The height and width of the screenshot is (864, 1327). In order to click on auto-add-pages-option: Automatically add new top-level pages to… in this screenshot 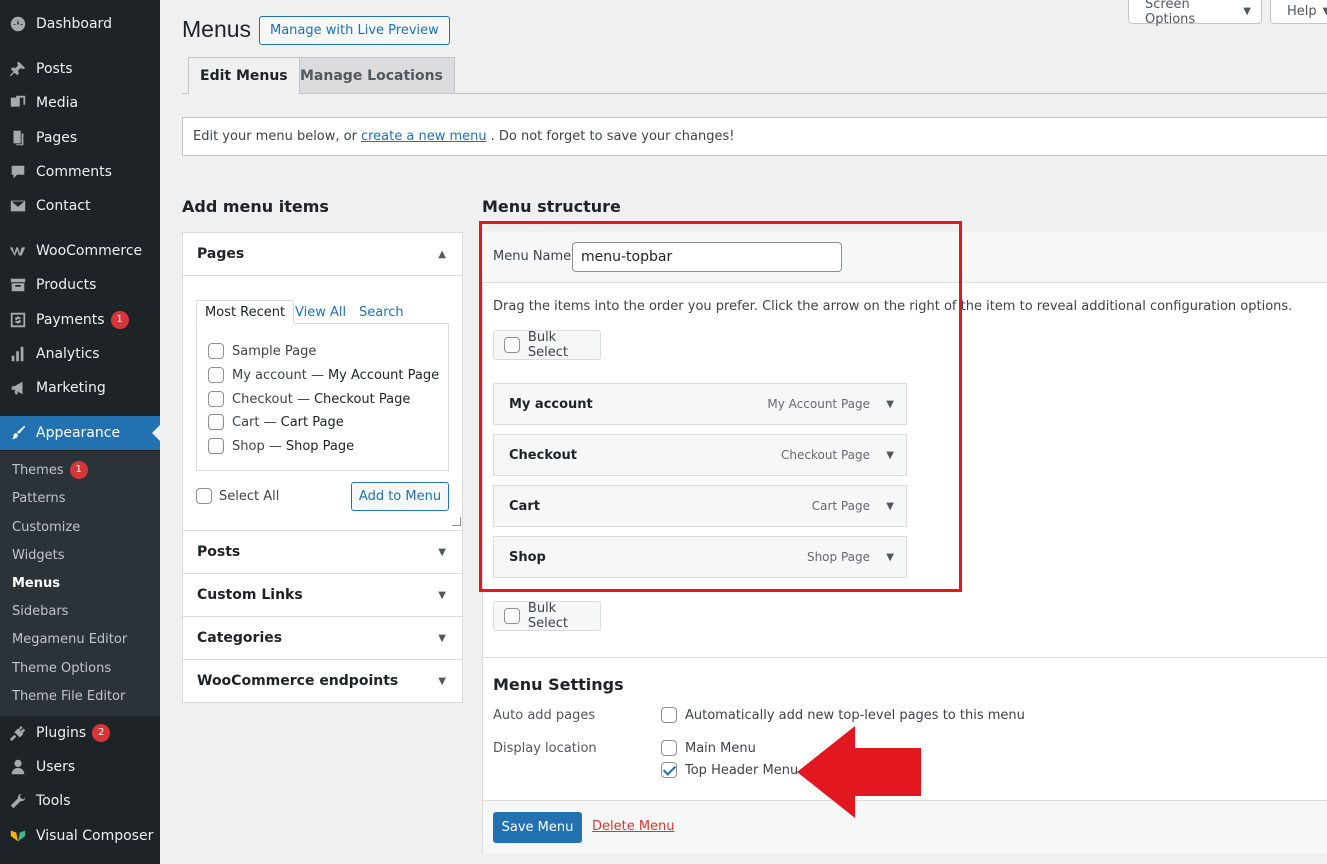, I will do `click(843, 715)`.